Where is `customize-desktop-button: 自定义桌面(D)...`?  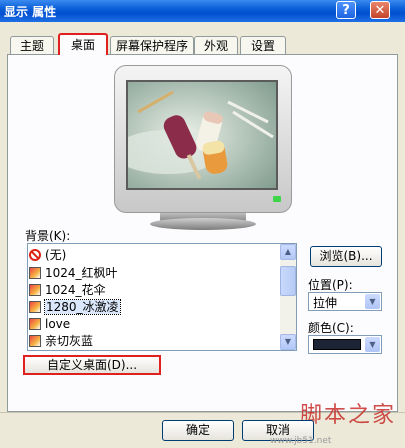
customize-desktop-button: 自定义桌面(D)... is located at coordinates (92, 365).